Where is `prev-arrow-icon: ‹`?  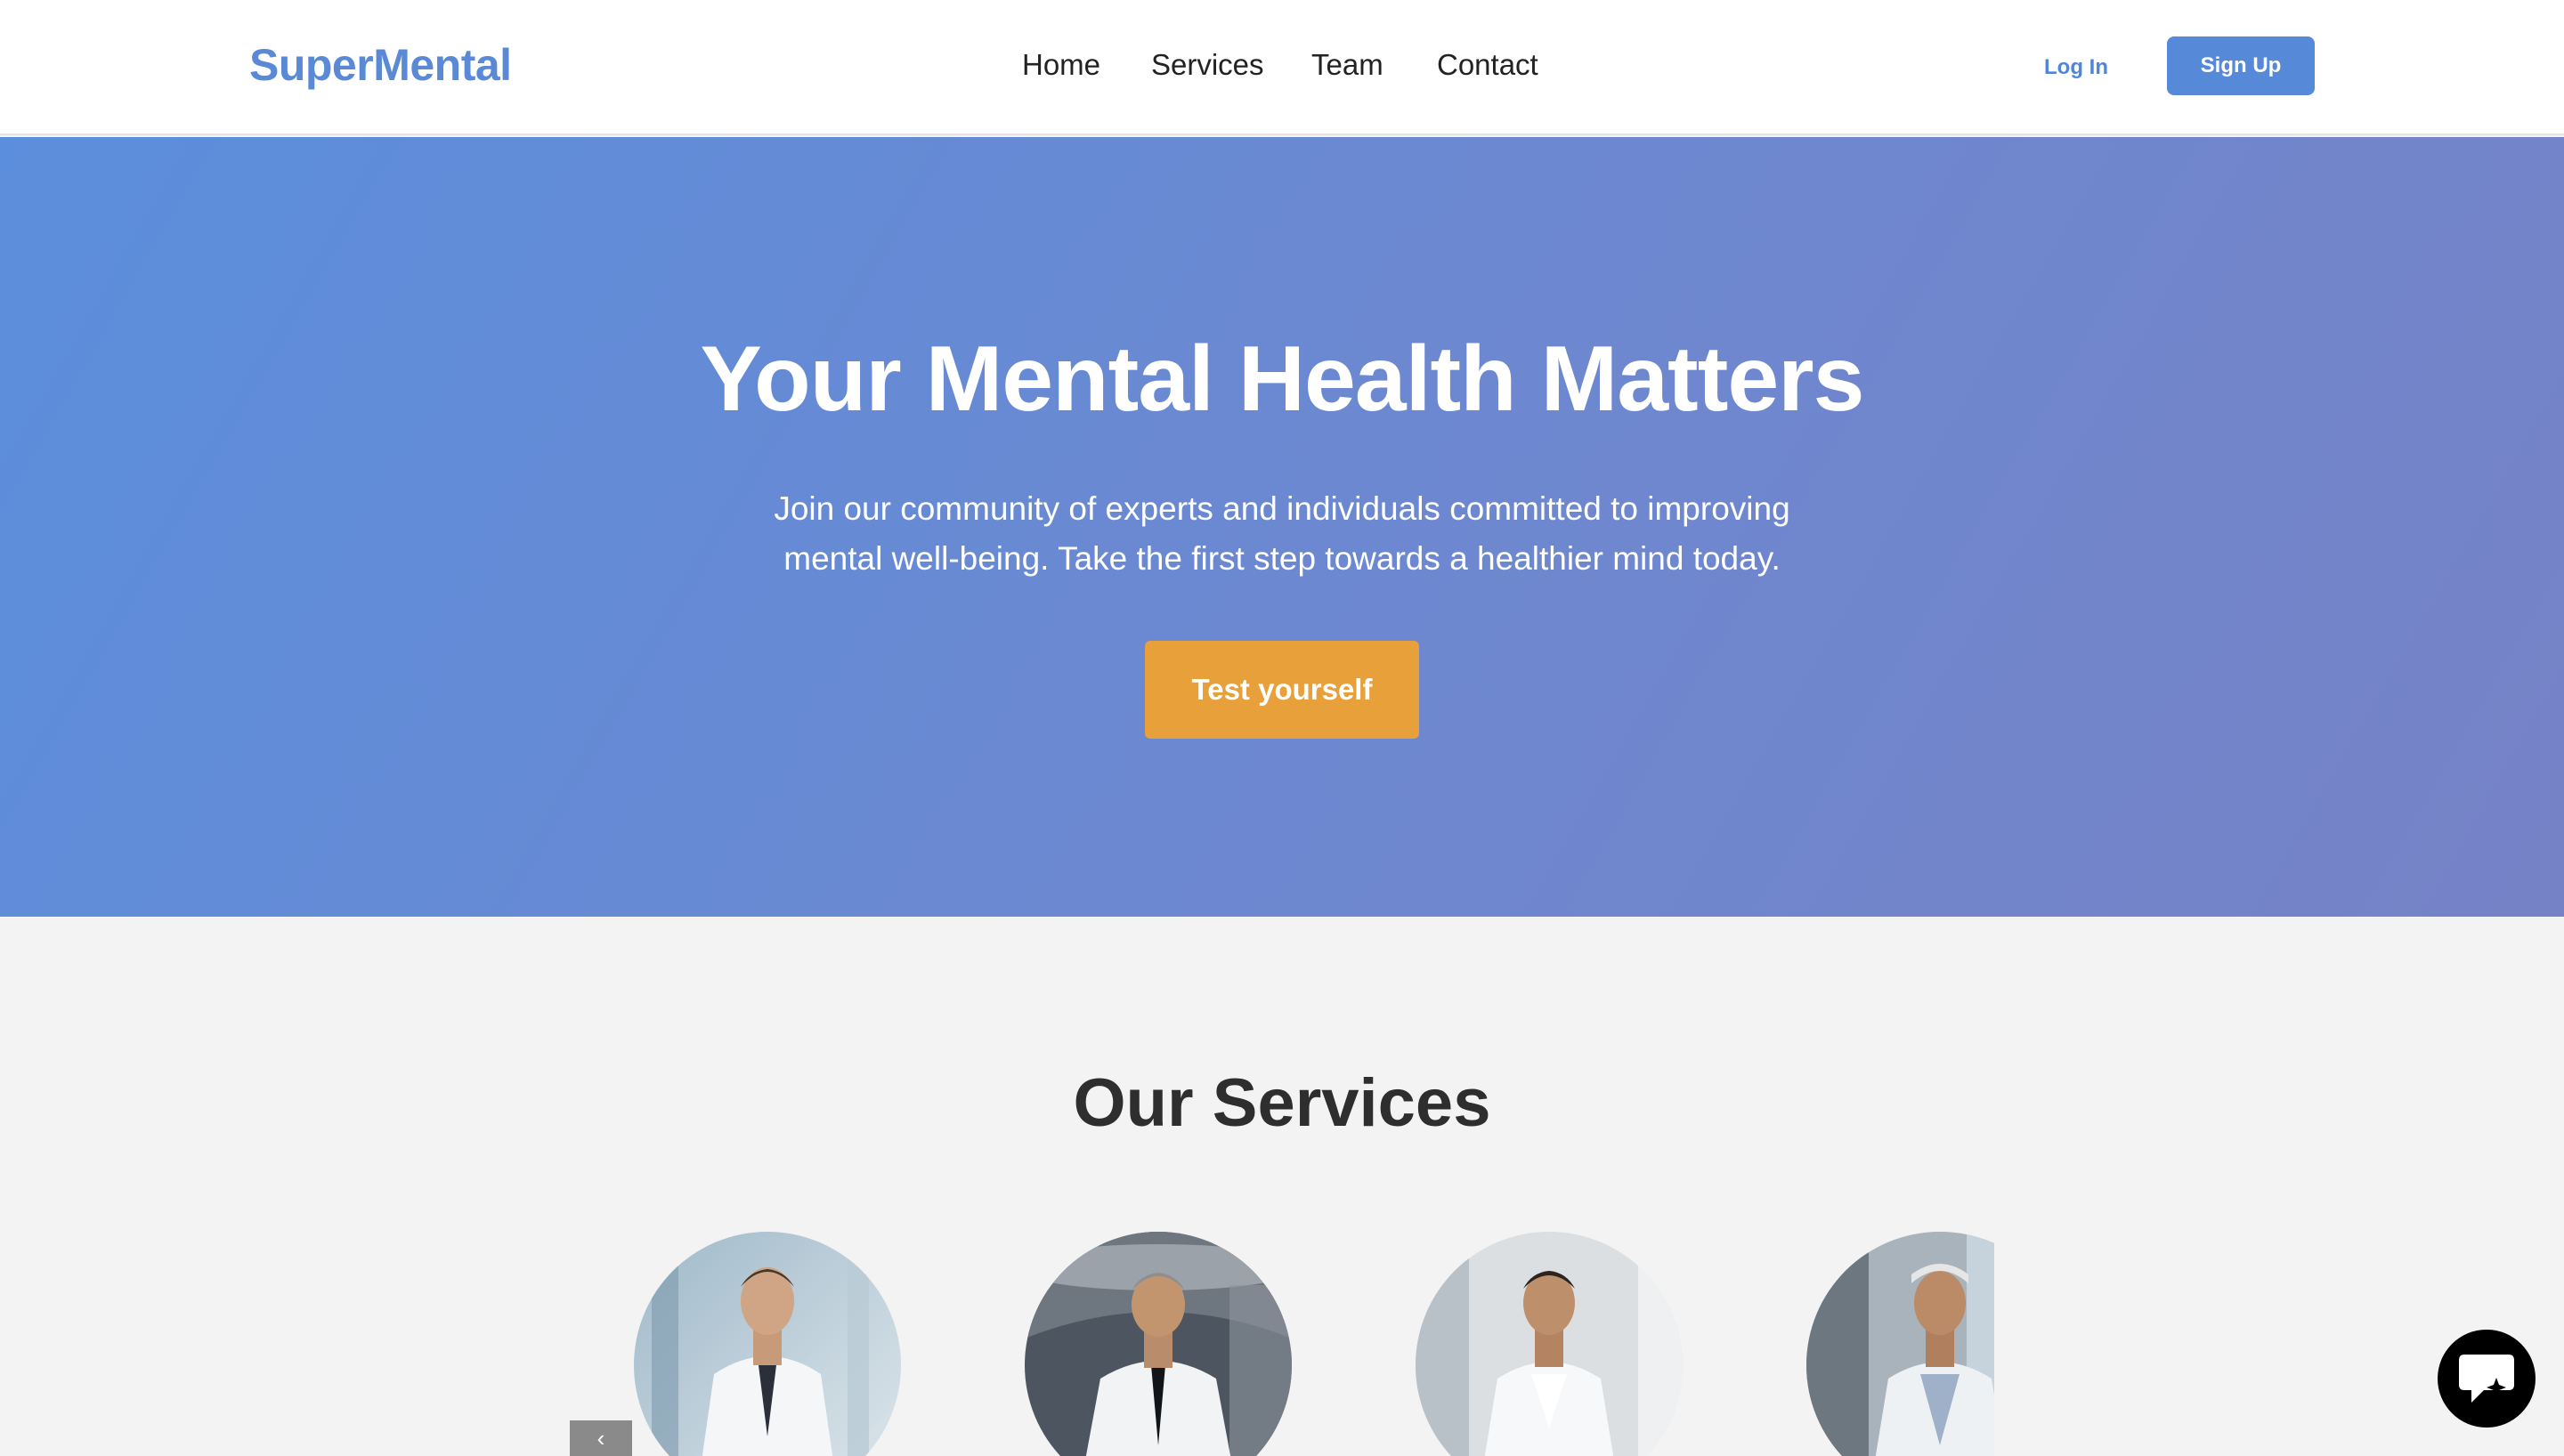 prev-arrow-icon: ‹ is located at coordinates (600, 1438).